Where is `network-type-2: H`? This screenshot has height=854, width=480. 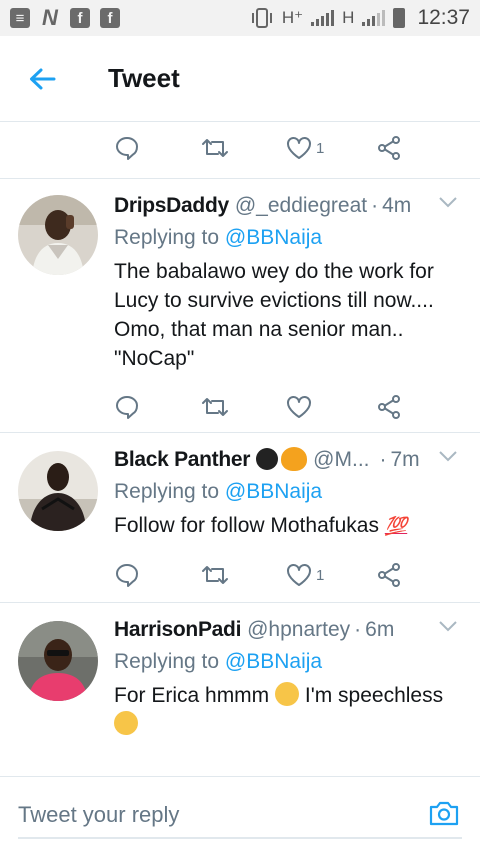 network-type-2: H is located at coordinates (348, 17).